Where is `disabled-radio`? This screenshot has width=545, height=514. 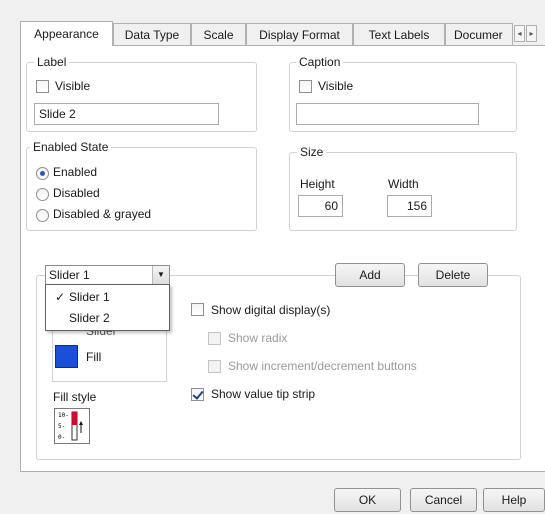
disabled-radio is located at coordinates (42, 194).